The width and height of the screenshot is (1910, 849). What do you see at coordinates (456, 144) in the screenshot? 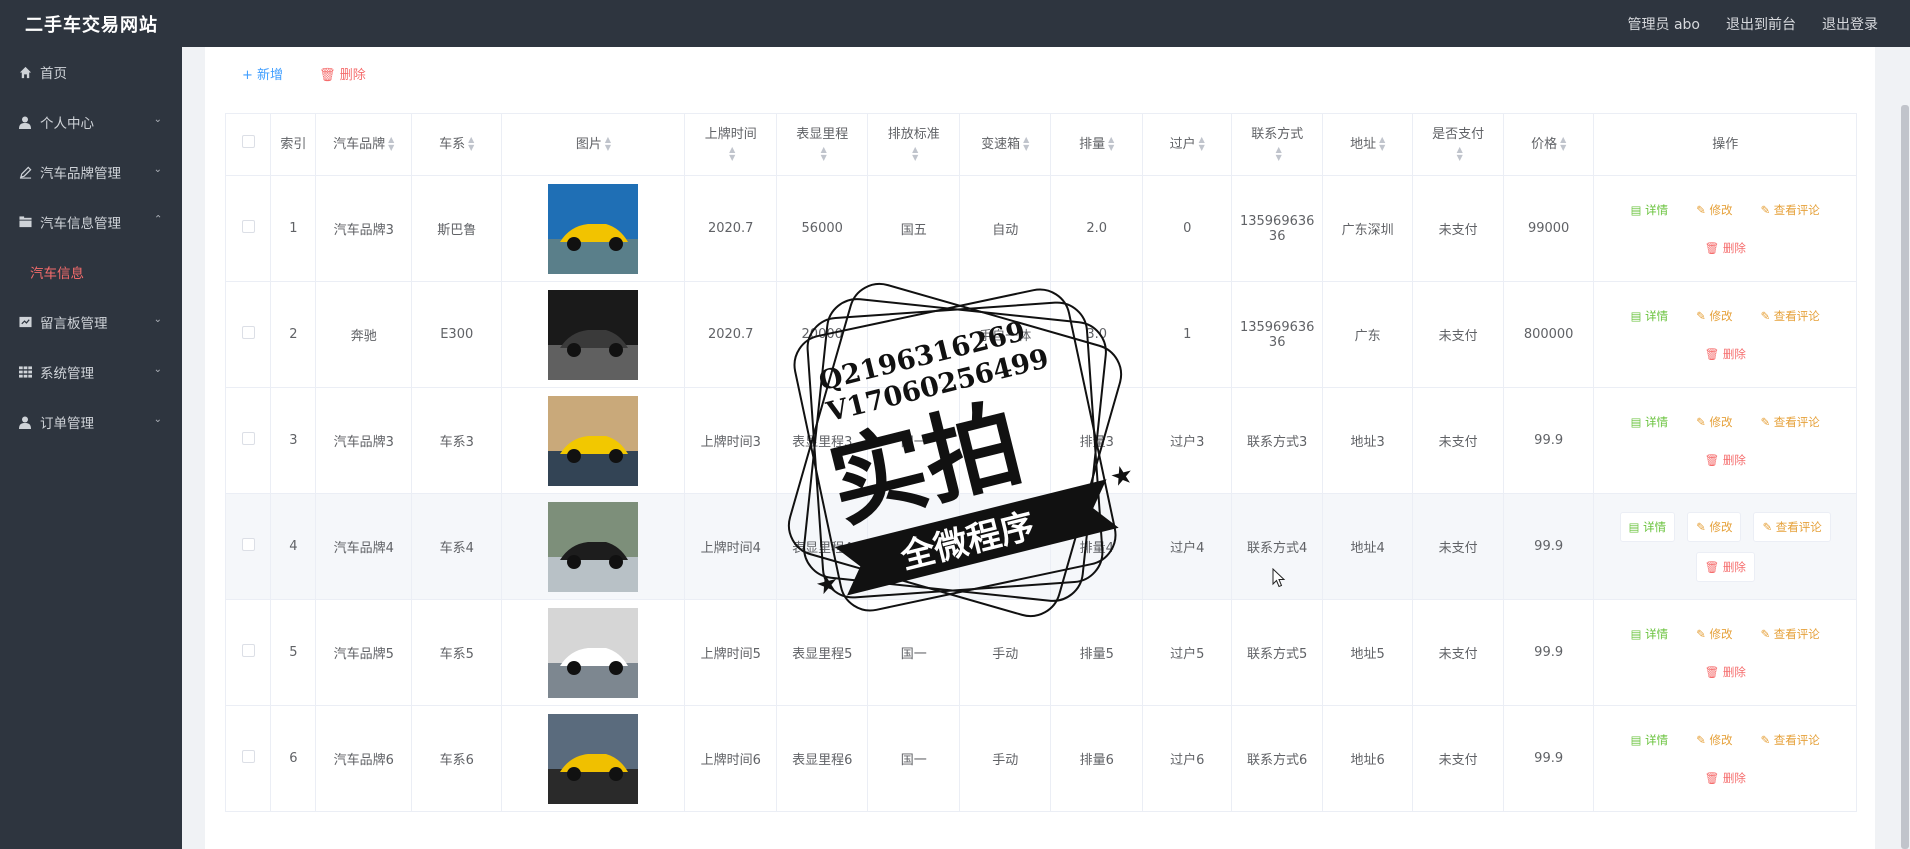
I see `header-series: 车系 ▲ ▼` at bounding box center [456, 144].